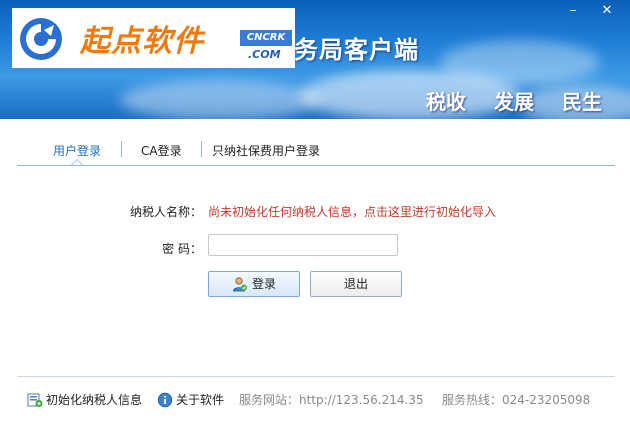  I want to click on tab-social-insurance-login: 只纳社保费用户登录, so click(266, 150).